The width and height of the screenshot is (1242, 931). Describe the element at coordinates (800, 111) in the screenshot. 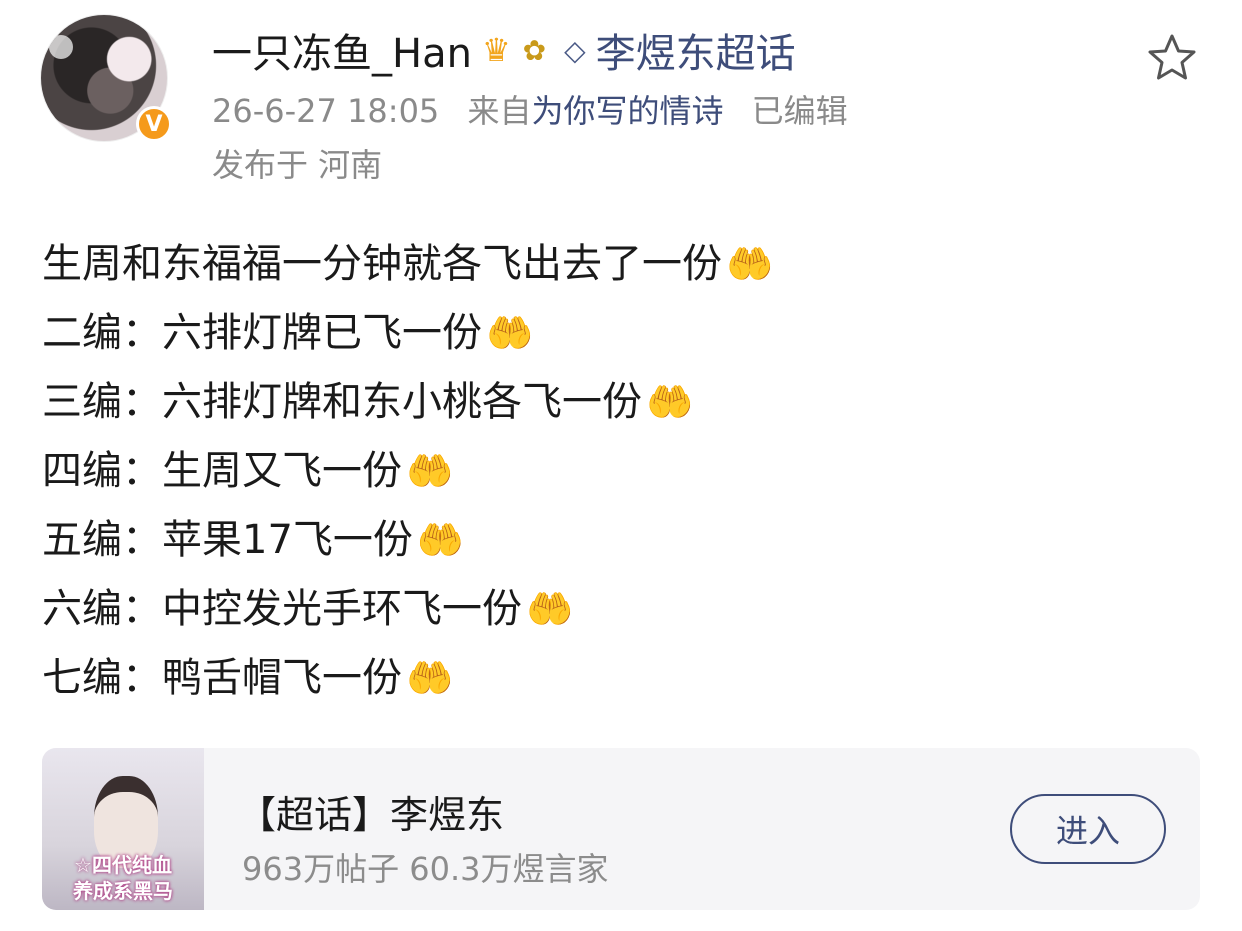

I see `edited-label: 已编辑` at that location.